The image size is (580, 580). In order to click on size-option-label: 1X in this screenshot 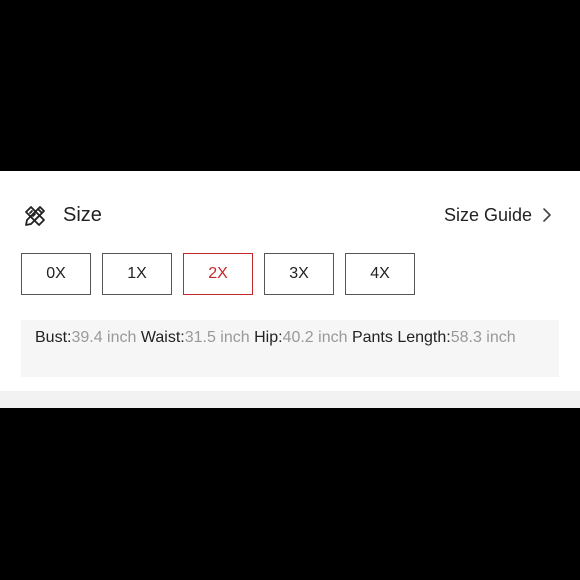, I will do `click(137, 273)`.